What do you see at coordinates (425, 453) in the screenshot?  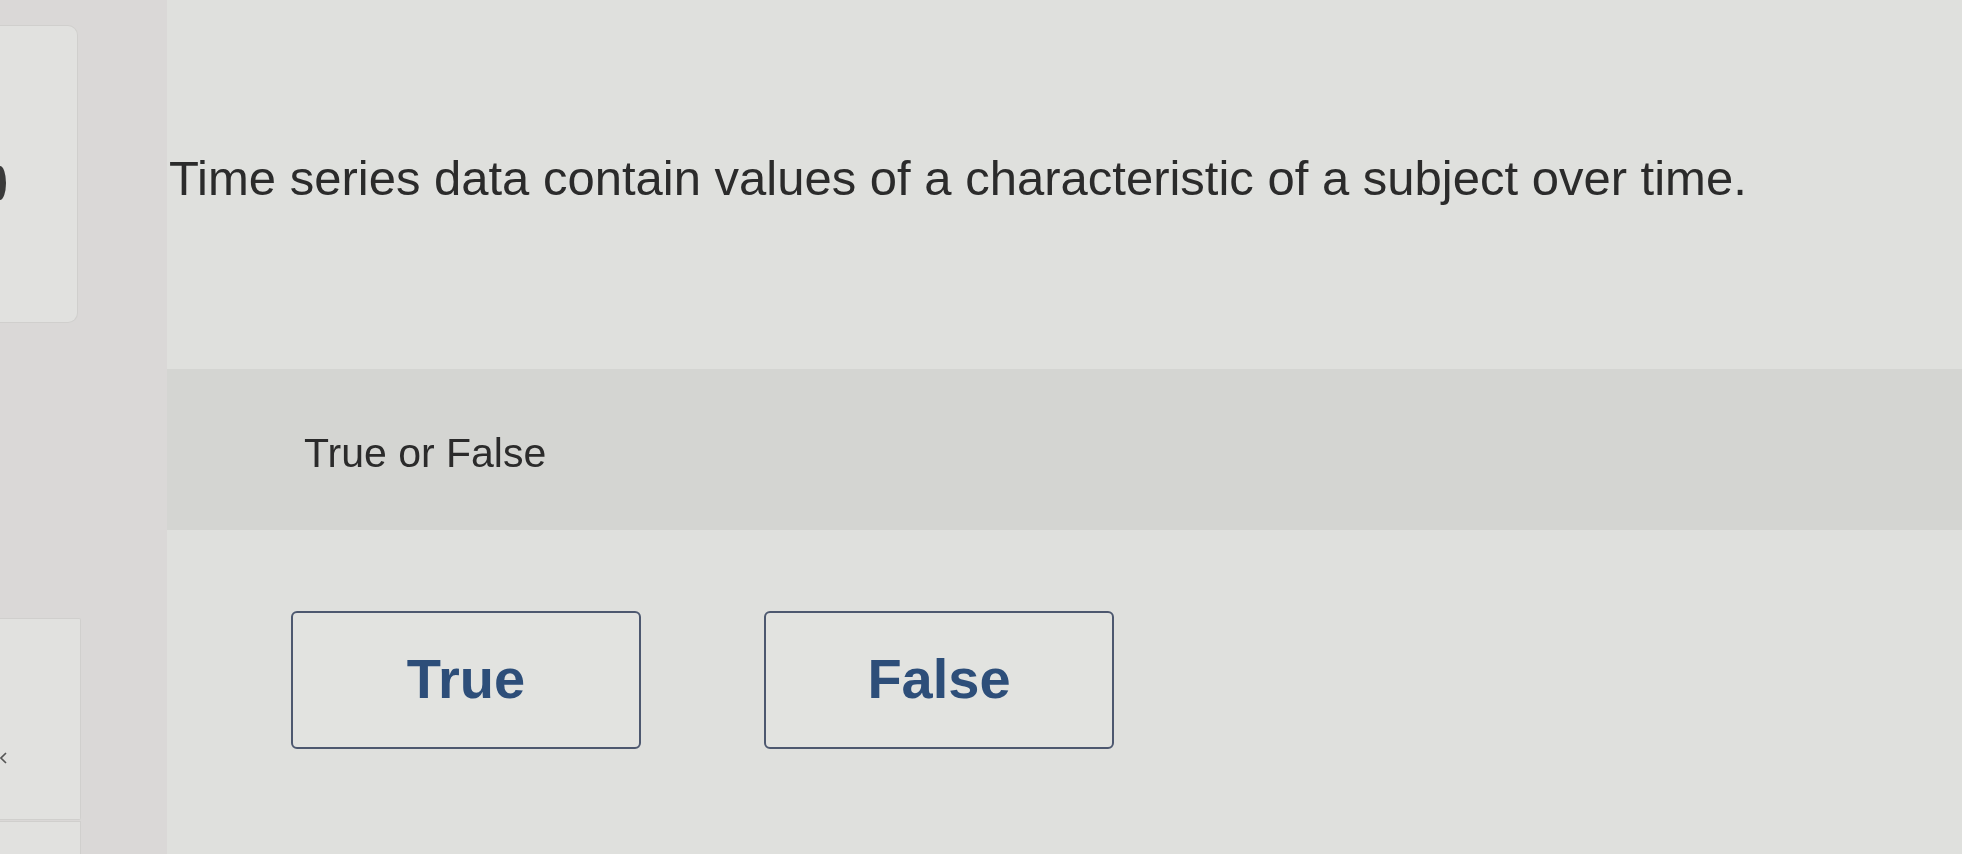 I see `prompt-text: True or False` at bounding box center [425, 453].